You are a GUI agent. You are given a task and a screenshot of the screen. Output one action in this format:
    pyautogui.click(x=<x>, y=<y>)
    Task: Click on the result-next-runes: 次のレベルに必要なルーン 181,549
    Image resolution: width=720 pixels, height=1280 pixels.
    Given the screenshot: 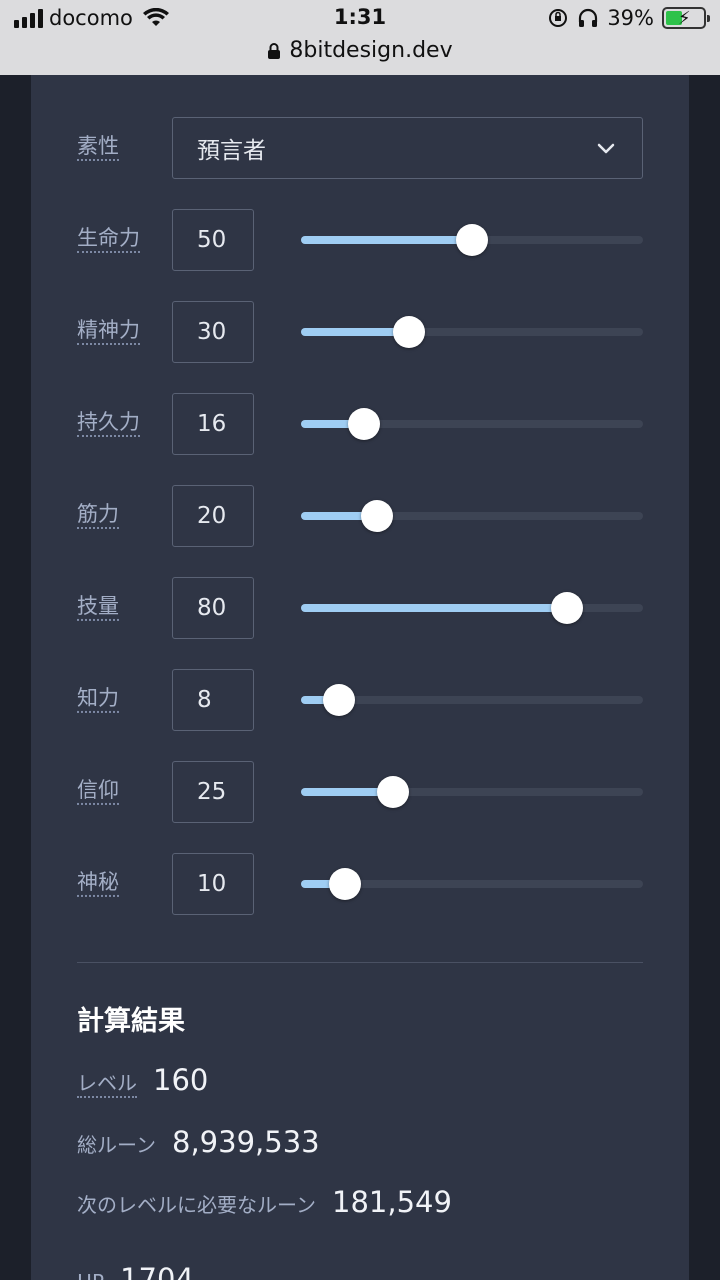 What is the action you would take?
    pyautogui.click(x=264, y=1202)
    